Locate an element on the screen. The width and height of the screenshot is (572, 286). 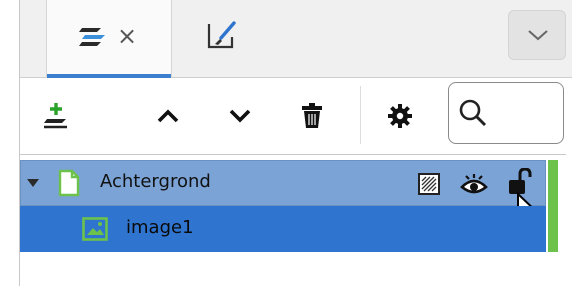
tab-menu-button is located at coordinates (537, 35).